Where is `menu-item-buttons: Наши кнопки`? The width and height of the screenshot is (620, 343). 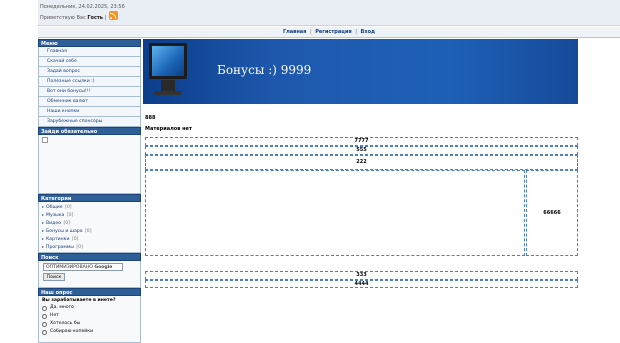 menu-item-buttons: Наши кнопки is located at coordinates (89, 112).